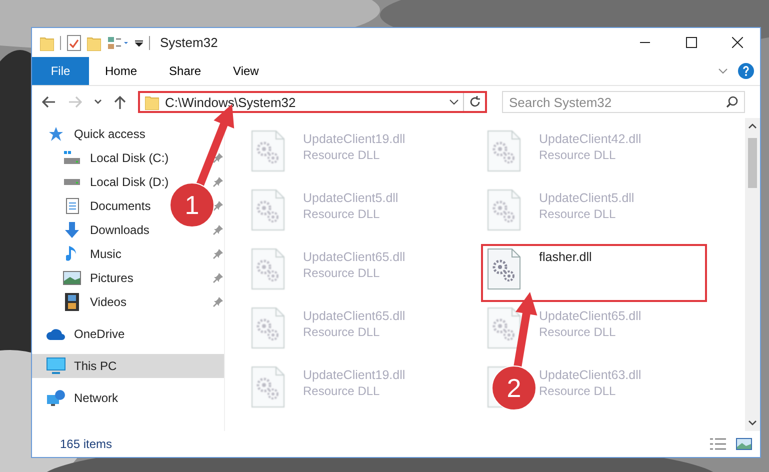  I want to click on minimize-icon, so click(645, 42).